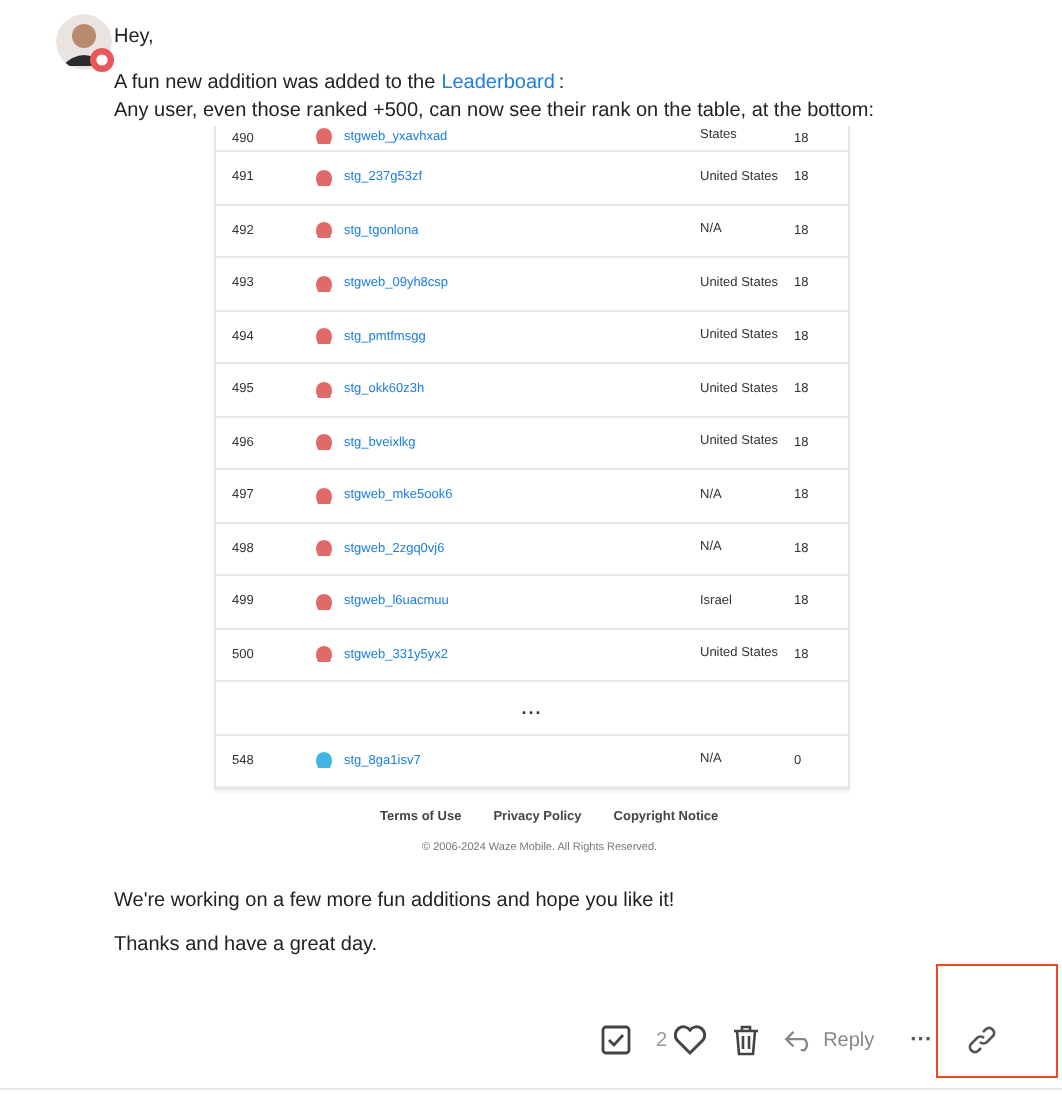 The width and height of the screenshot is (1062, 1094). What do you see at coordinates (135, 38) in the screenshot?
I see `greeting-text: Hey,` at bounding box center [135, 38].